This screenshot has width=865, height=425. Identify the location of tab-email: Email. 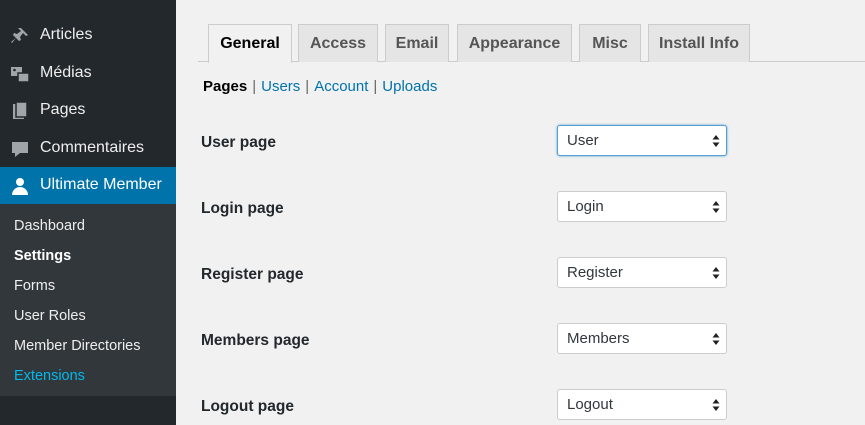
(417, 43).